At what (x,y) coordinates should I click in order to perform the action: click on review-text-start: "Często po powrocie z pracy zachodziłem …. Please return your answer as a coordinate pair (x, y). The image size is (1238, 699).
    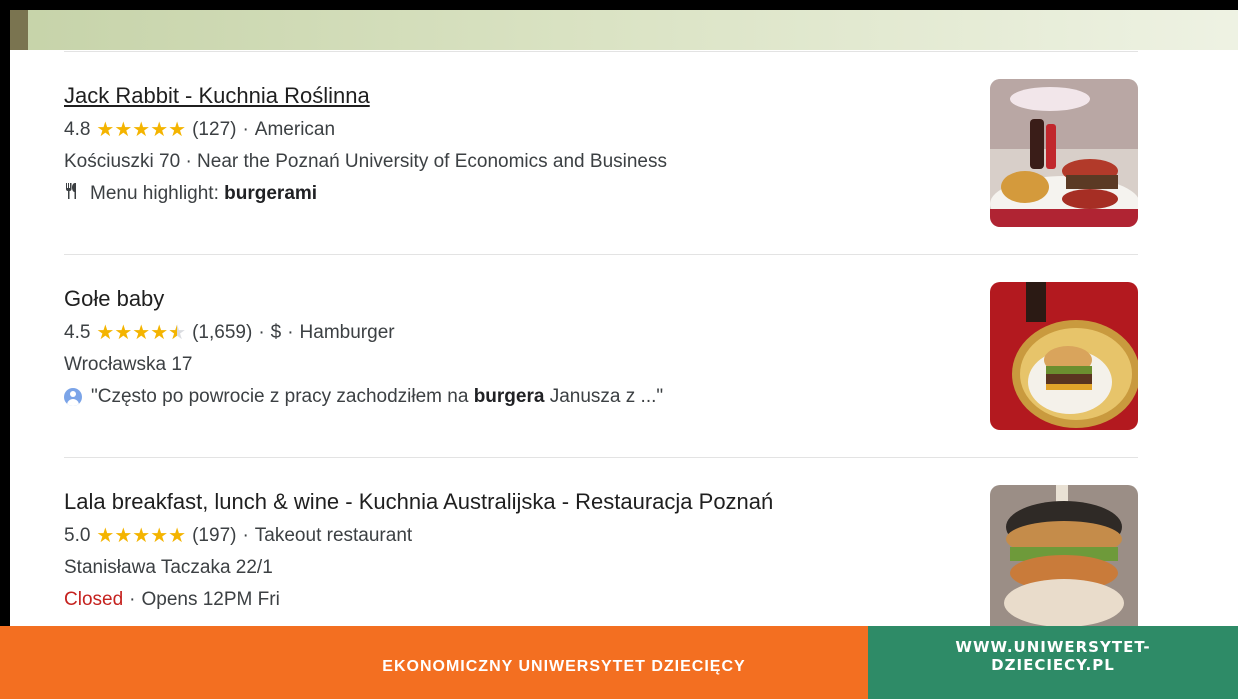
    Looking at the image, I should click on (280, 396).